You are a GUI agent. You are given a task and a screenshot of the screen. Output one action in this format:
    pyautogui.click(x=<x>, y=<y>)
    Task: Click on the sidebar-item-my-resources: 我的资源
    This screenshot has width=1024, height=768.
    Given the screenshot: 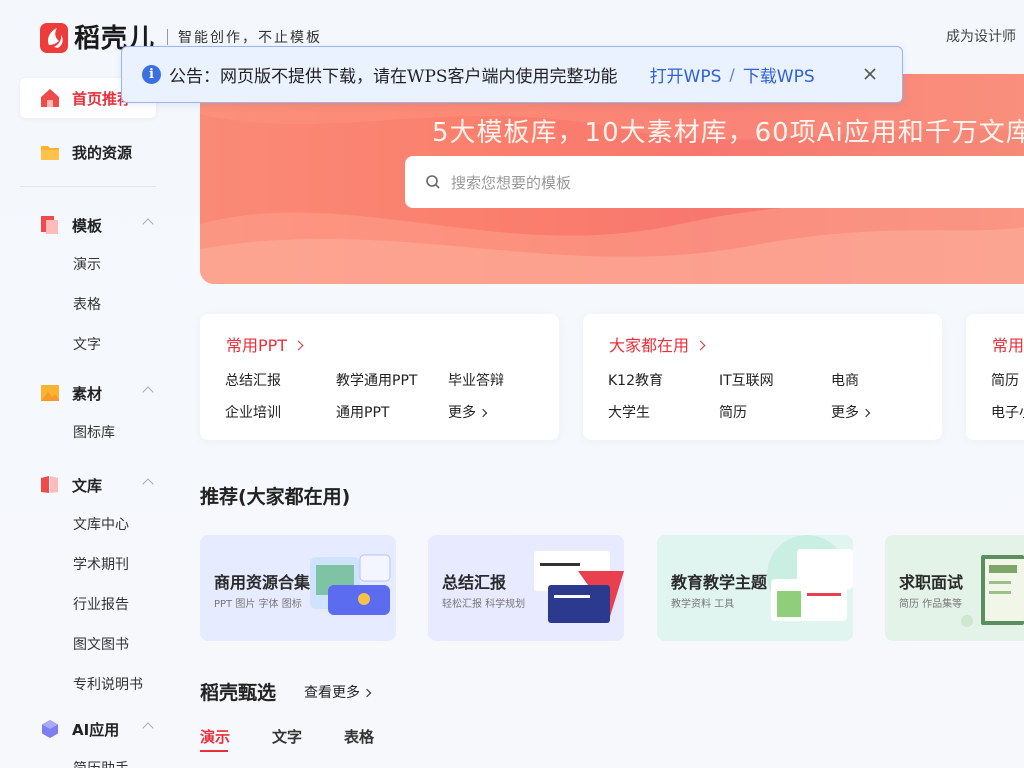 What is the action you would take?
    pyautogui.click(x=88, y=152)
    